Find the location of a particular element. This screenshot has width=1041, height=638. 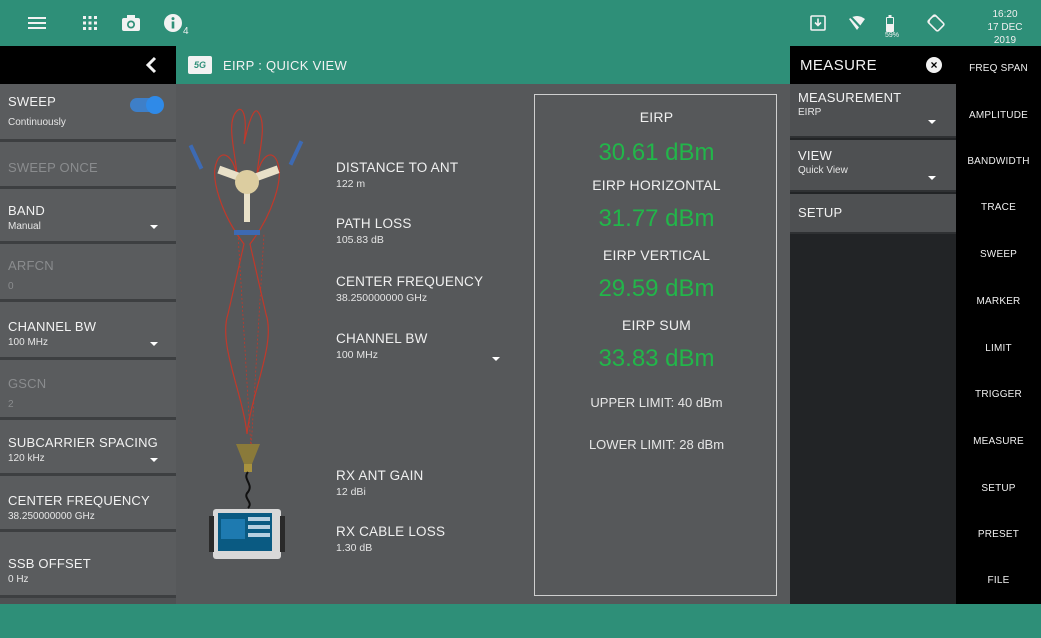

rx-ant-gain-value: 12 dBi is located at coordinates (351, 492).